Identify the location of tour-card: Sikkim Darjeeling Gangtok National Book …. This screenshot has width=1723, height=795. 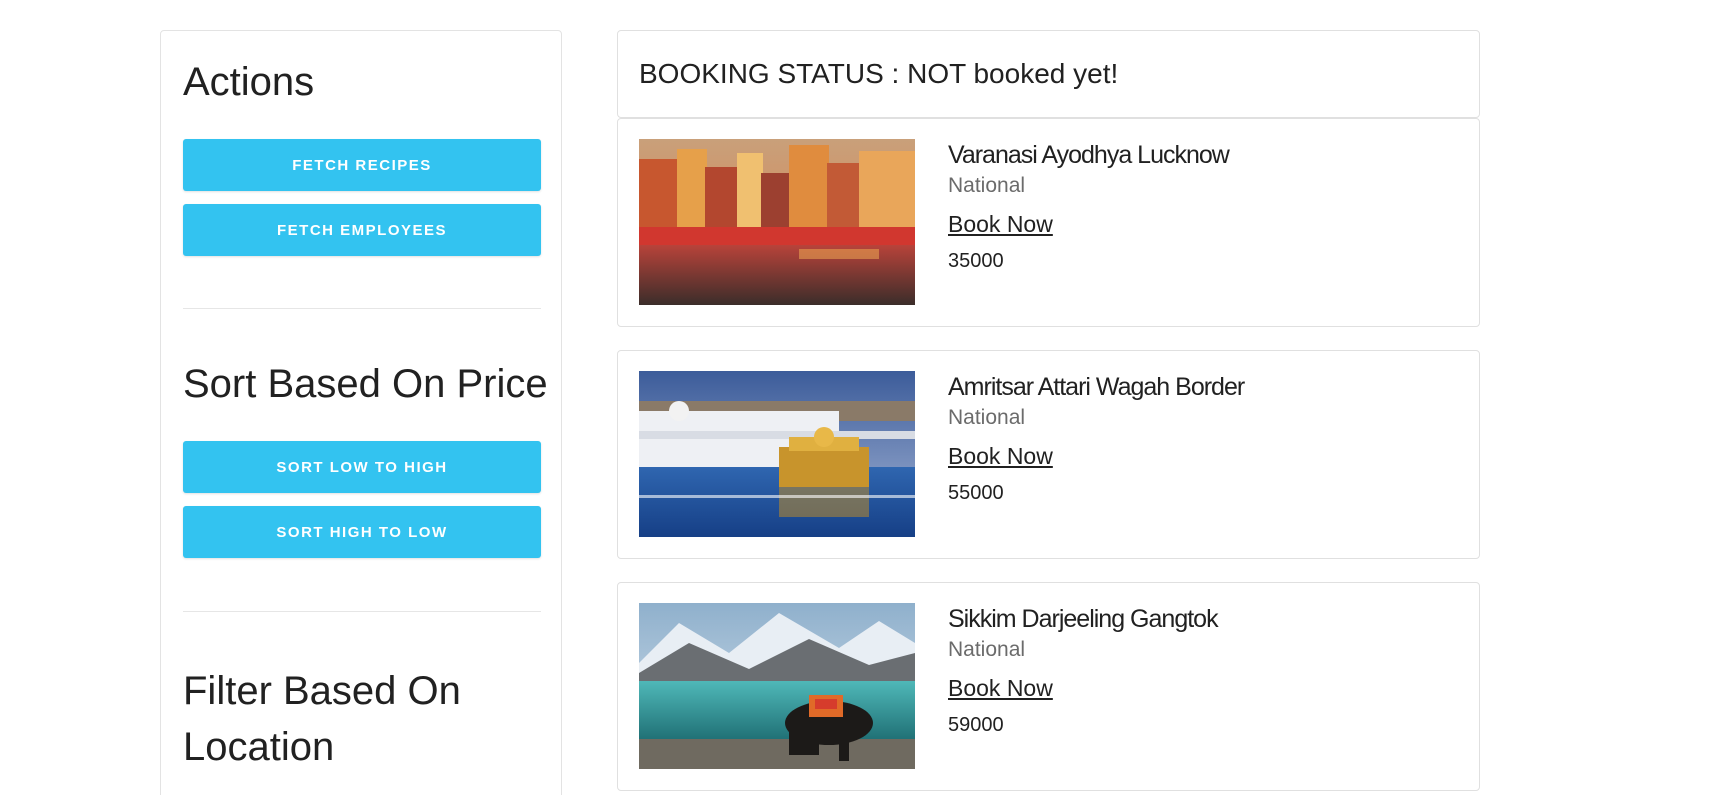
(1048, 686).